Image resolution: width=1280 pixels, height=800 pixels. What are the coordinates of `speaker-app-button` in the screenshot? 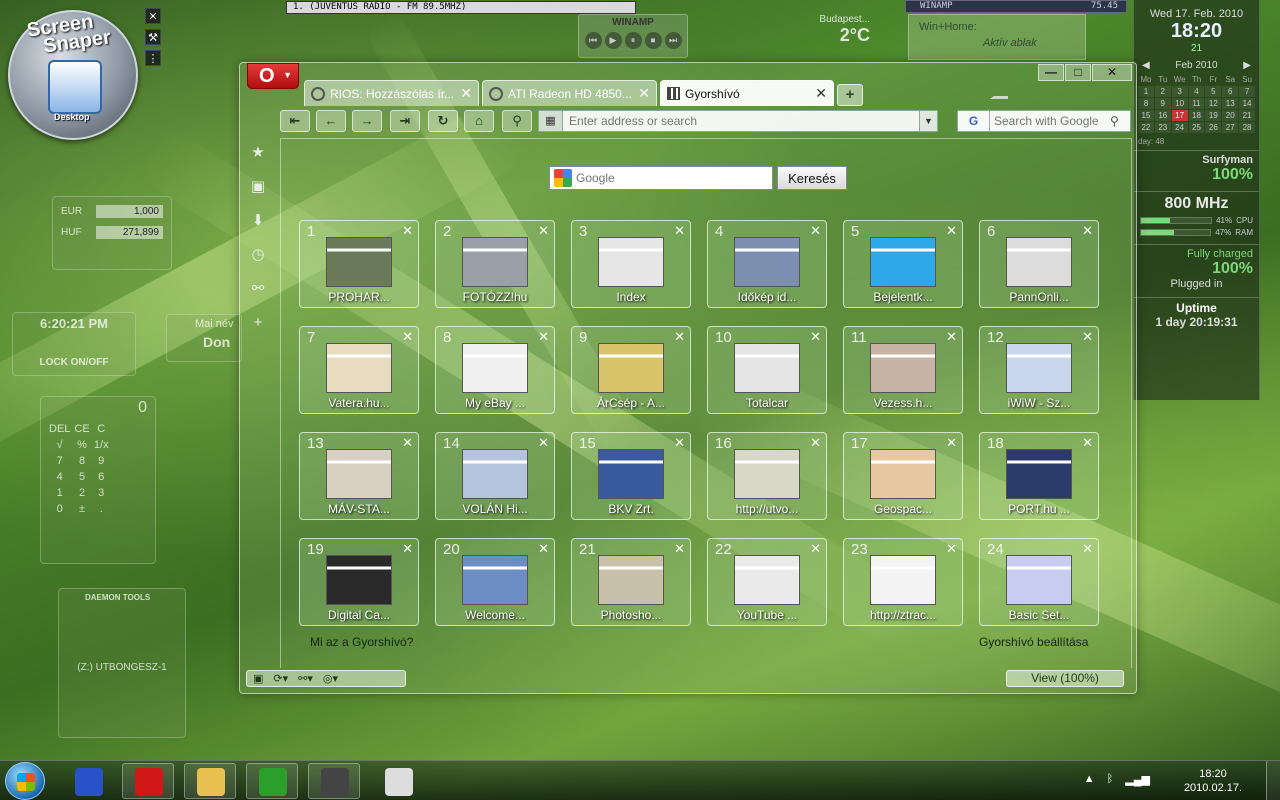 It's located at (334, 781).